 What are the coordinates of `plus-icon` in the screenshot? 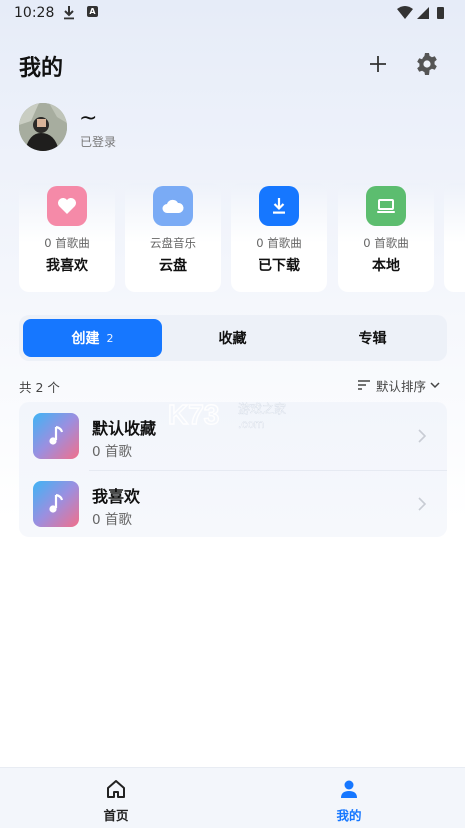 It's located at (378, 64).